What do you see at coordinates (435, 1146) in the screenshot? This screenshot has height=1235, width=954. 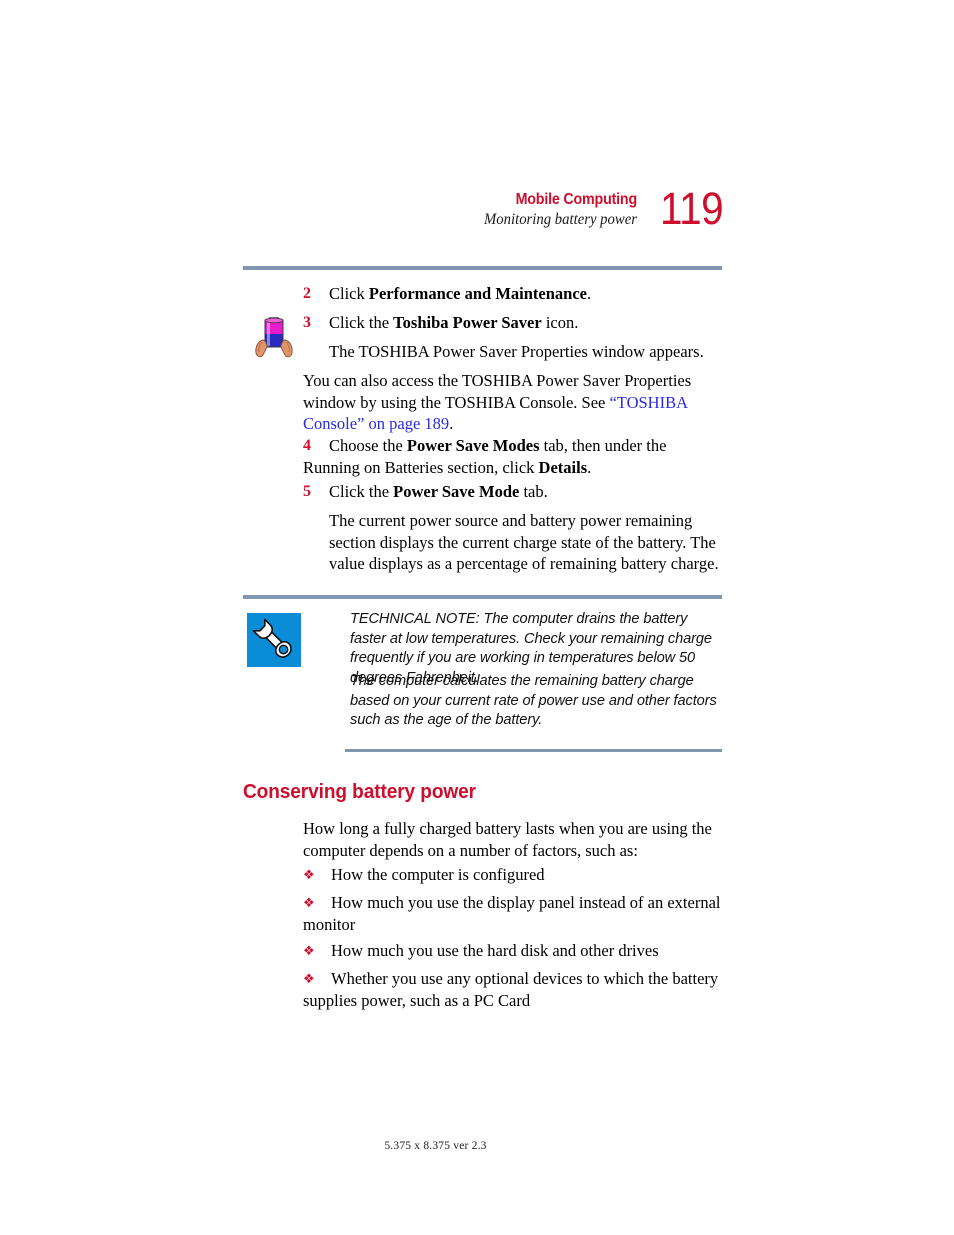 I see `footer-text: 5.375 x 8.375 ver 2.3` at bounding box center [435, 1146].